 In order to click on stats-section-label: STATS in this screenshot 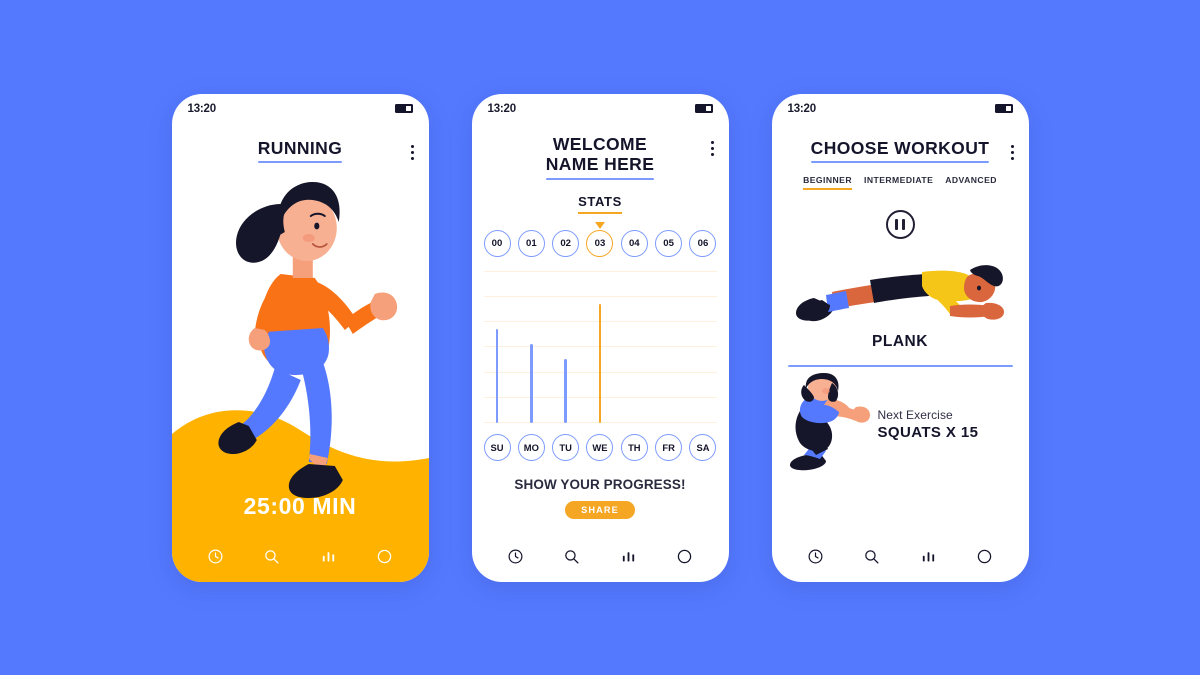, I will do `click(600, 204)`.